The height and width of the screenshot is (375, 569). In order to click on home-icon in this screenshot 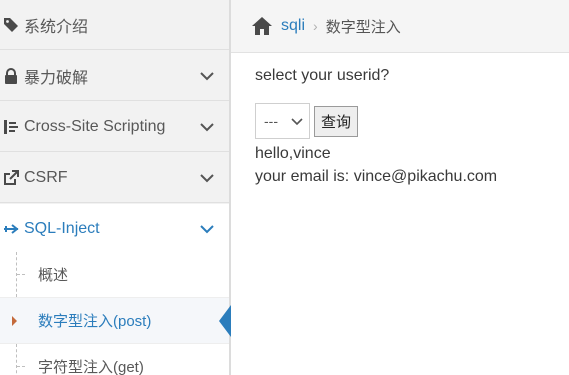, I will do `click(262, 26)`.